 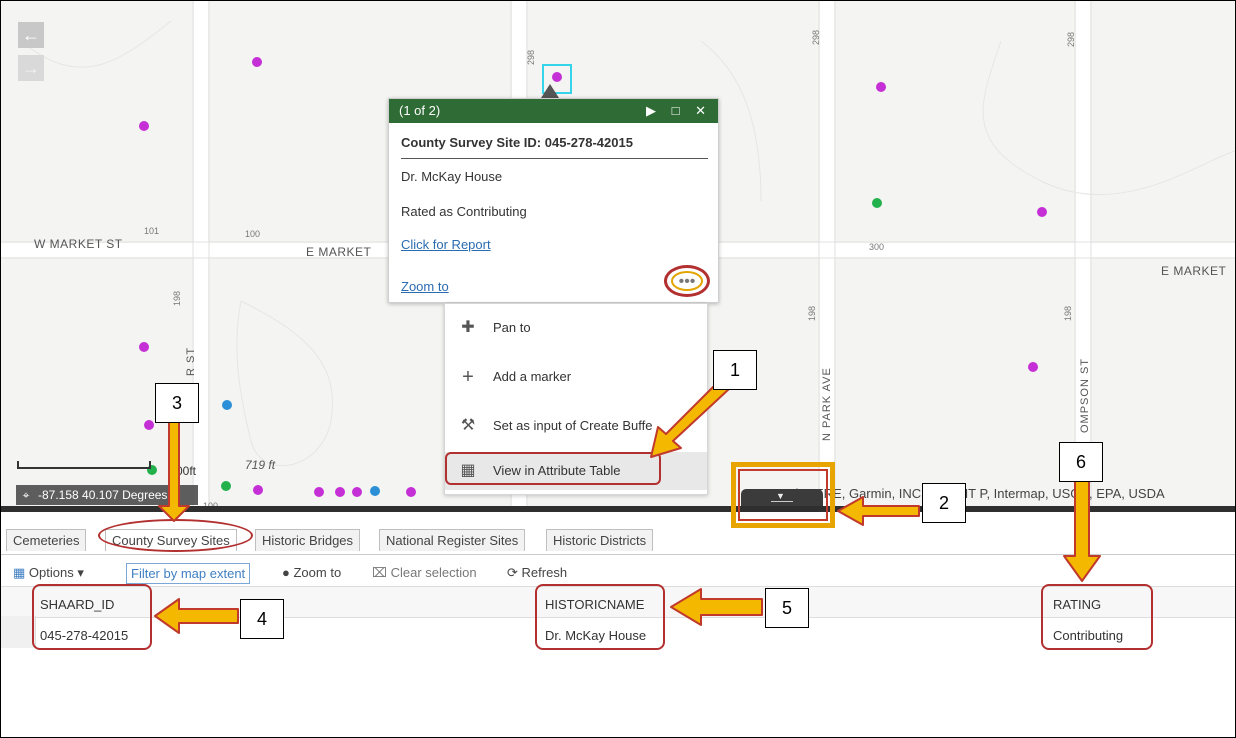 What do you see at coordinates (557, 470) in the screenshot?
I see `menu-item-label: View in Attribute Table` at bounding box center [557, 470].